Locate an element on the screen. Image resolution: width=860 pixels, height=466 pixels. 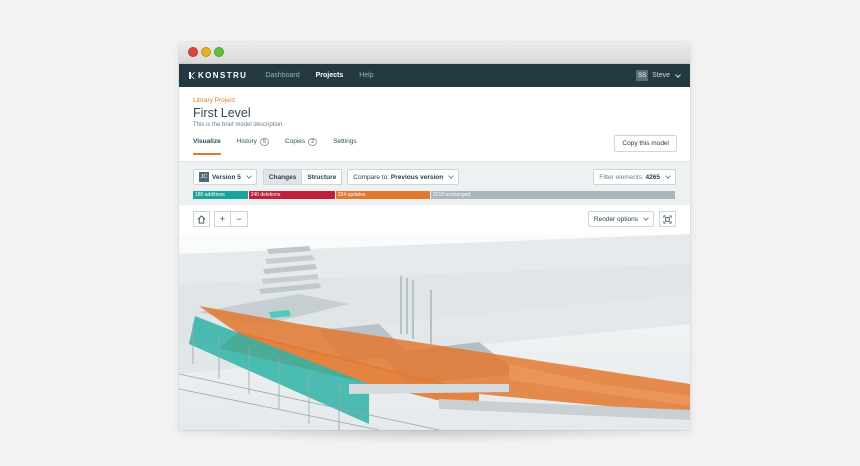
minus-icon: − is located at coordinates (239, 219).